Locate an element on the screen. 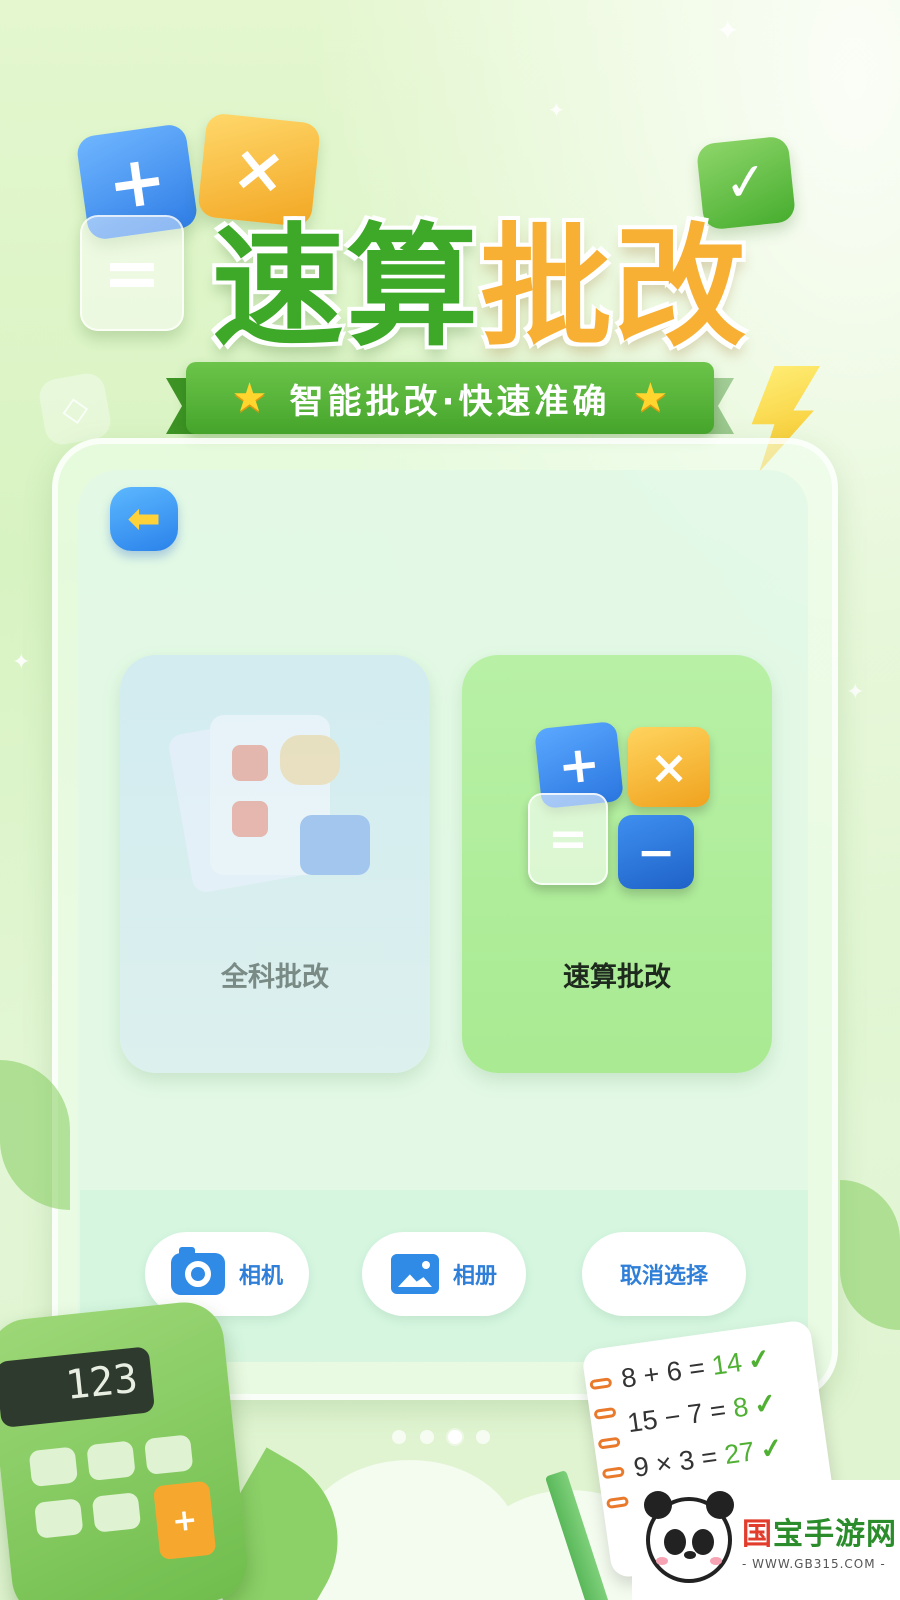  minus-icon: − is located at coordinates (656, 852).